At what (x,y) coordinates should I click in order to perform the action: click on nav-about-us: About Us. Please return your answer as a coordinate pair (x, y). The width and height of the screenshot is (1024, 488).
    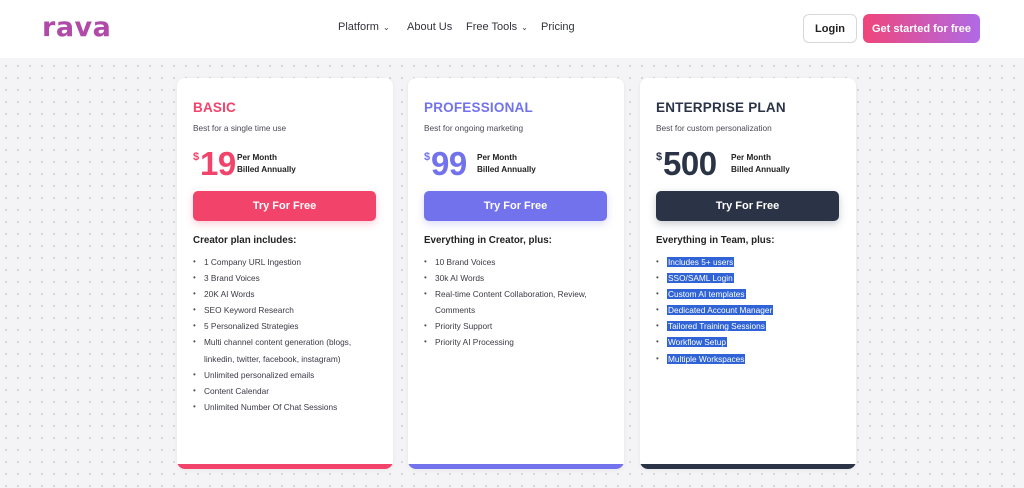
    Looking at the image, I should click on (429, 27).